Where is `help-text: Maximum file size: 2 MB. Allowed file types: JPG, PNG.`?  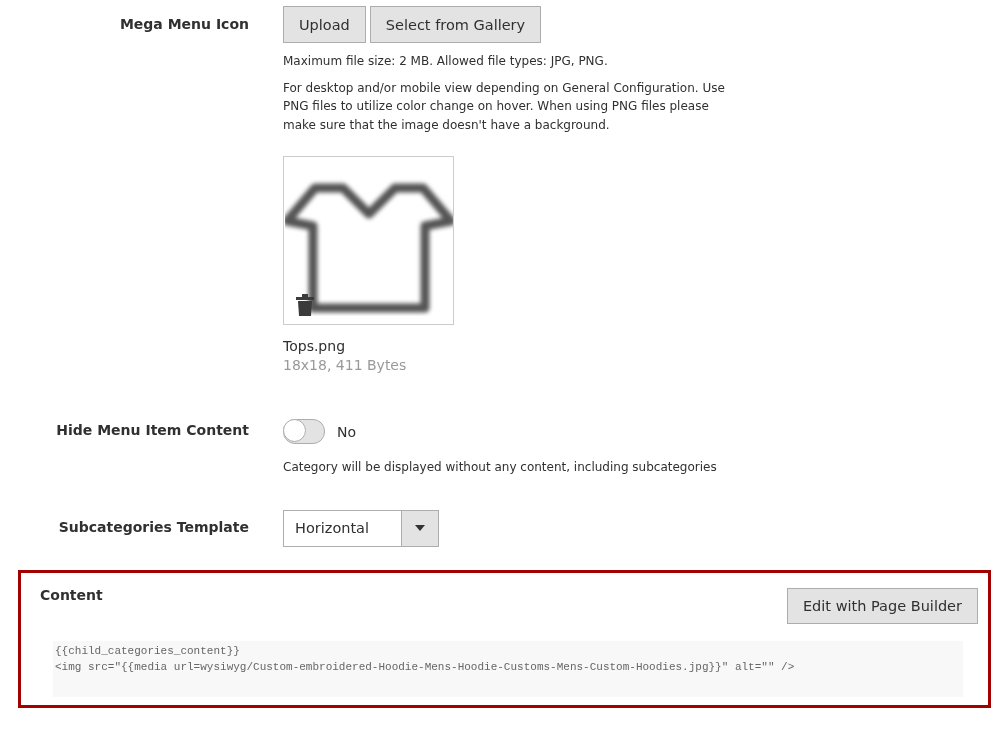 help-text: Maximum file size: 2 MB. Allowed file types: JPG, PNG. is located at coordinates (446, 61).